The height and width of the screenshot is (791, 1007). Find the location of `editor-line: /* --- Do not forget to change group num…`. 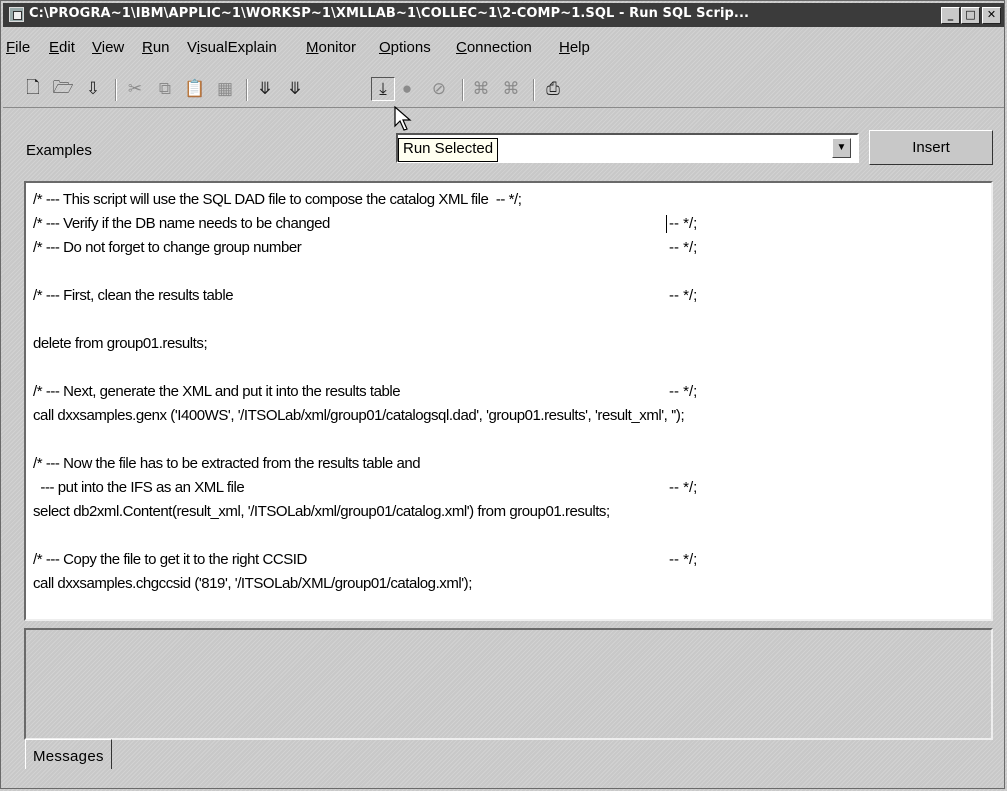

editor-line: /* --- Do not forget to change group num… is located at coordinates (167, 247).